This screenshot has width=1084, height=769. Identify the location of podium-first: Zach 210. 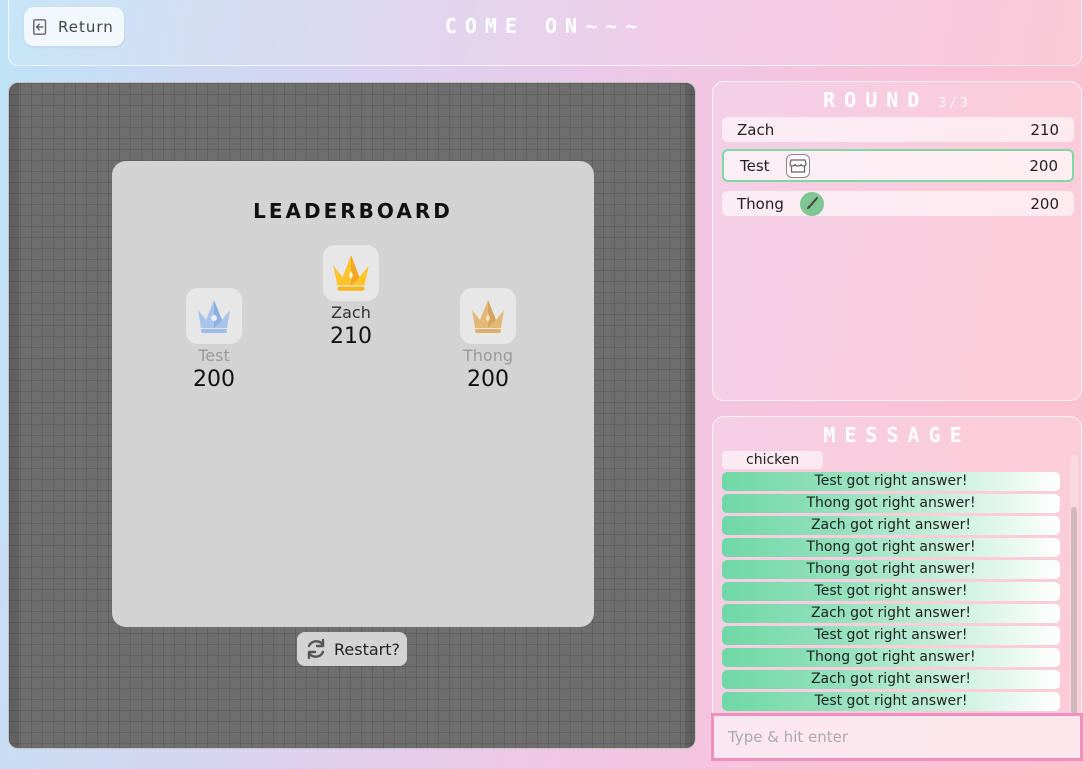
(351, 297).